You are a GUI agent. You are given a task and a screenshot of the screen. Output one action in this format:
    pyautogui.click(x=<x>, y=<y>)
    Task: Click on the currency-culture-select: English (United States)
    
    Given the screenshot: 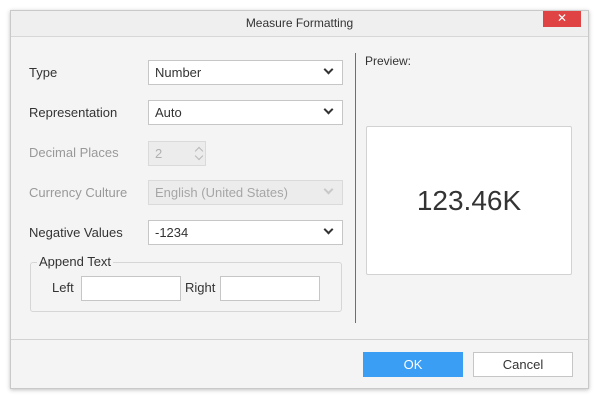 What is the action you would take?
    pyautogui.click(x=245, y=192)
    